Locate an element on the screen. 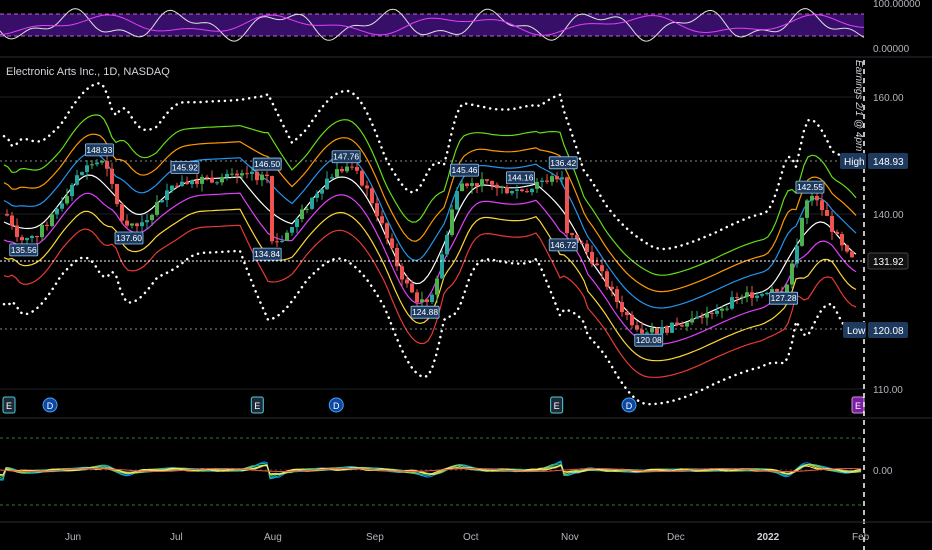  annotation-label-6: 147.76 is located at coordinates (346, 157).